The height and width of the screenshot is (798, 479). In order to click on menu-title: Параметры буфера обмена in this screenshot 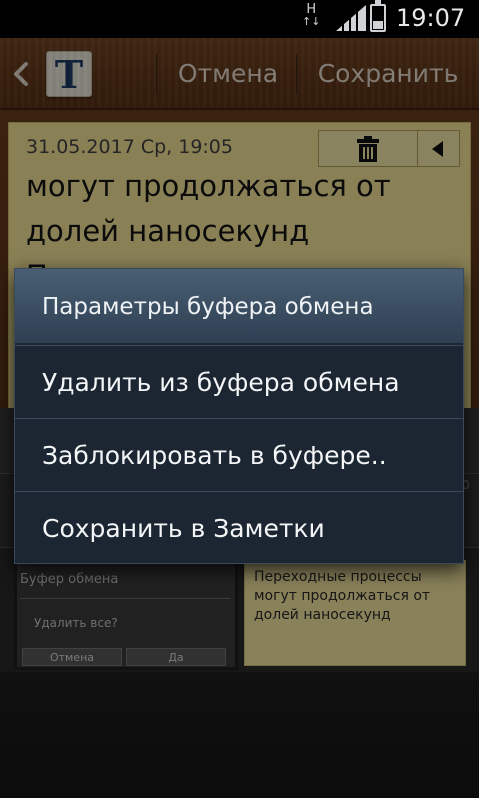, I will do `click(208, 307)`.